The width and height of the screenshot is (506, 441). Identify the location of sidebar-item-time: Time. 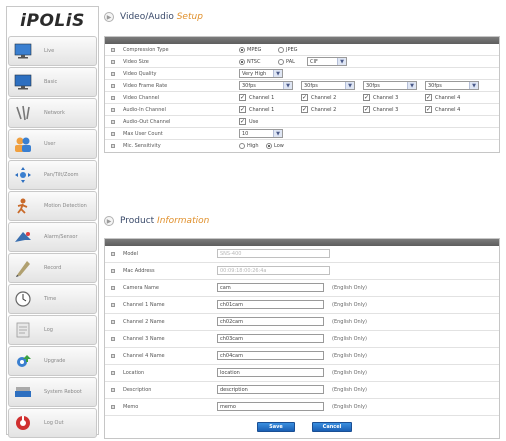
(52, 299).